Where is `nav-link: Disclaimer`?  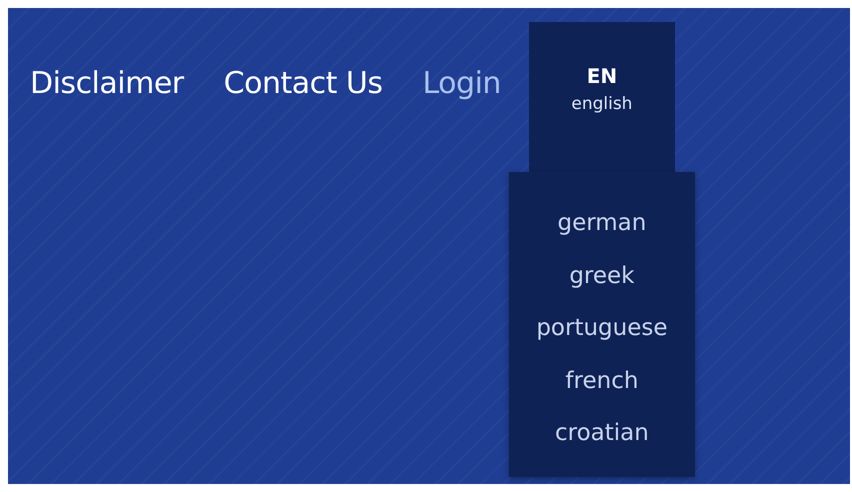 nav-link: Disclaimer is located at coordinates (107, 83).